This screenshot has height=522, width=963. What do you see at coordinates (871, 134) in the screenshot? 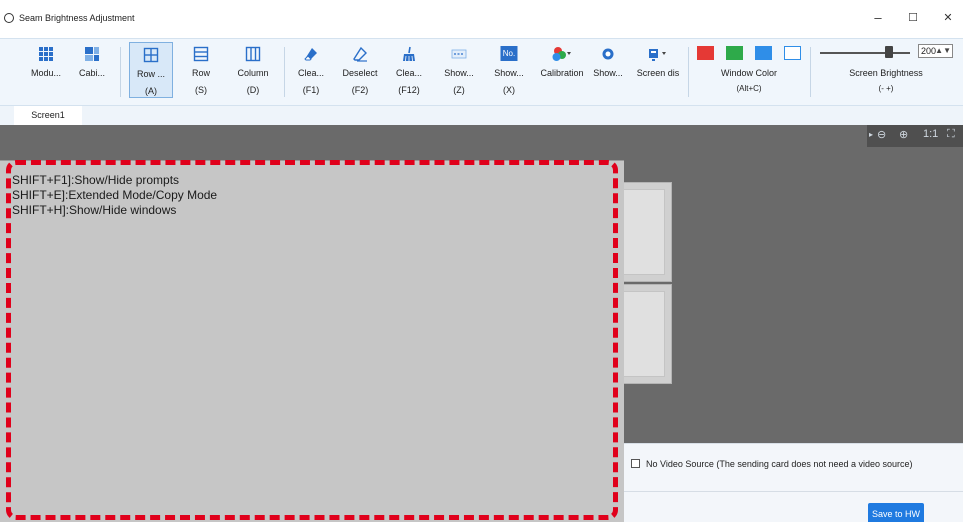
I see `collapse-arrow-icon: ▸` at bounding box center [871, 134].